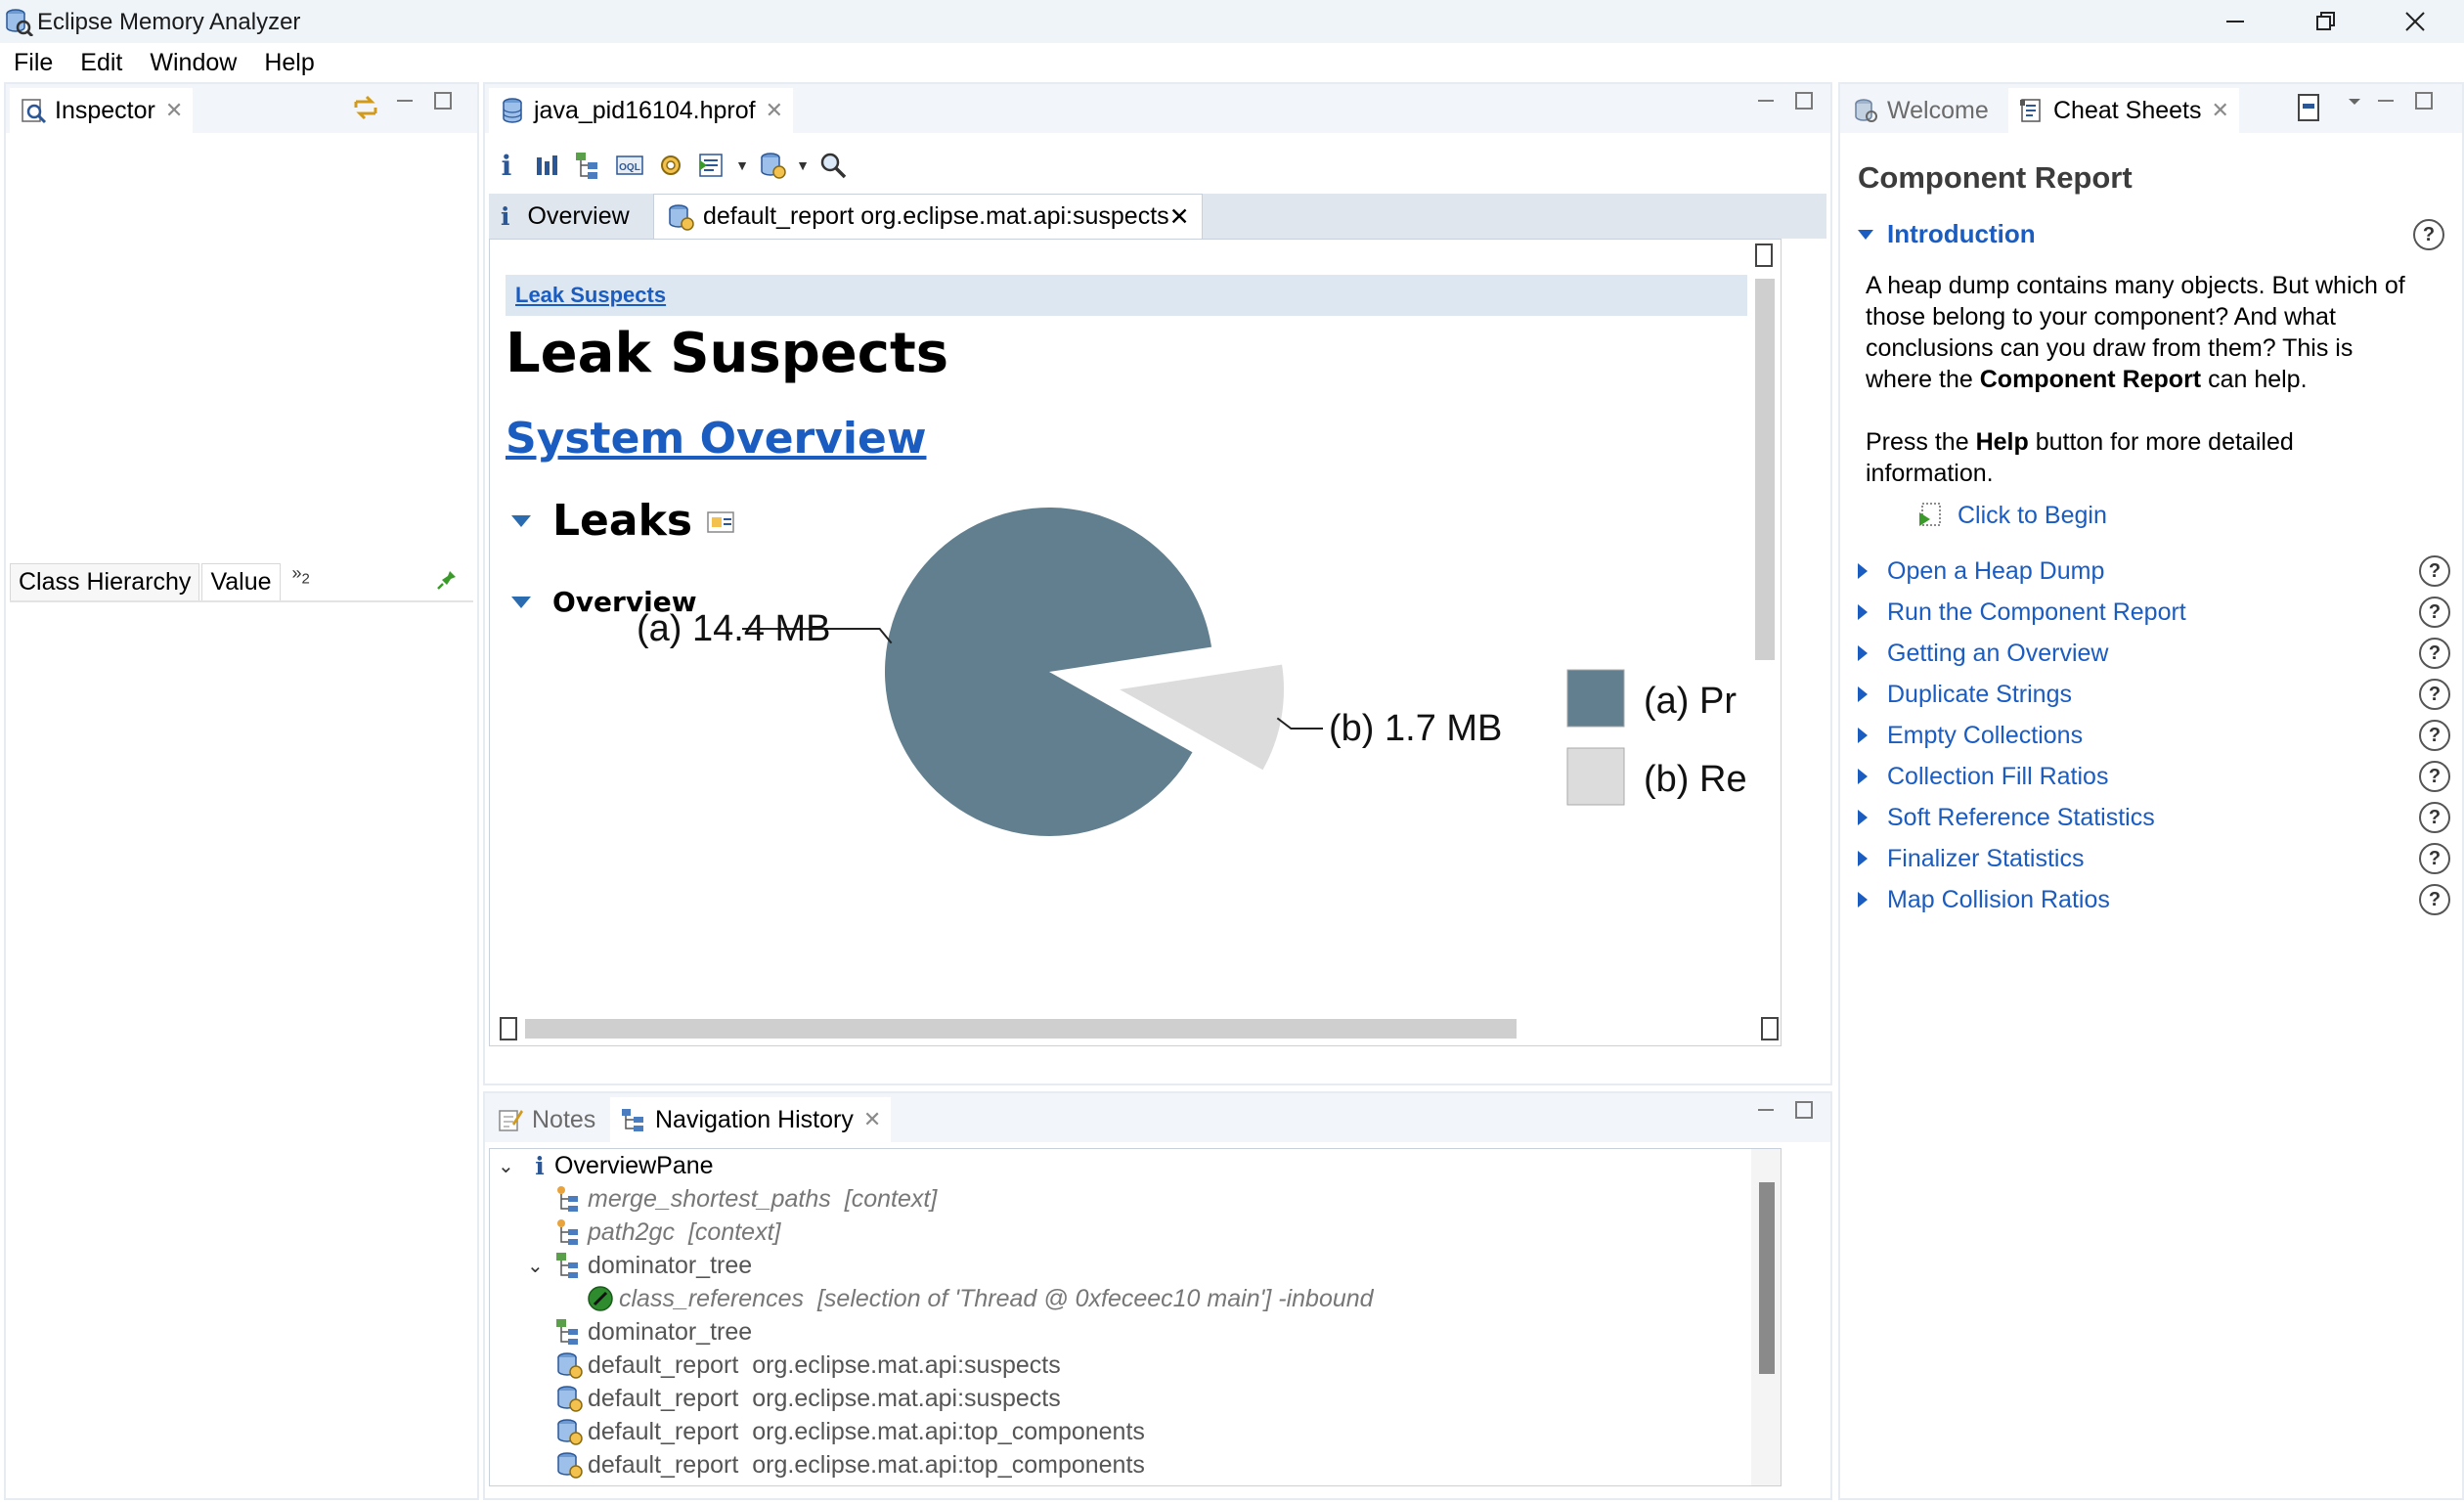 This screenshot has height=1504, width=2464. I want to click on expand-triangle-icon, so click(1863, 735).